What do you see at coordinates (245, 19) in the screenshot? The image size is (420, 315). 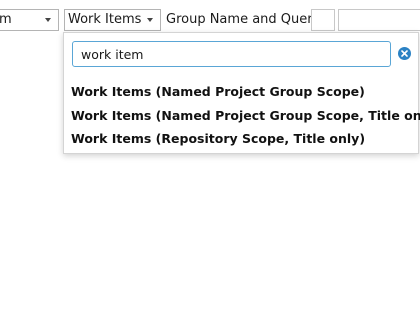 I see `group-name-query-label: Group Name and Query:` at bounding box center [245, 19].